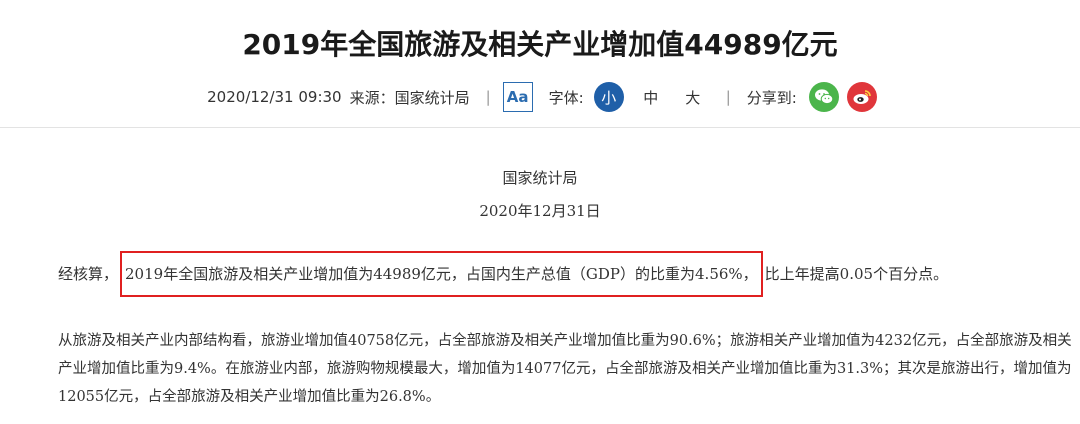 This screenshot has width=1080, height=424. Describe the element at coordinates (856, 274) in the screenshot. I see `paragraph-tail: 比上年提高0.05个百分点。` at that location.